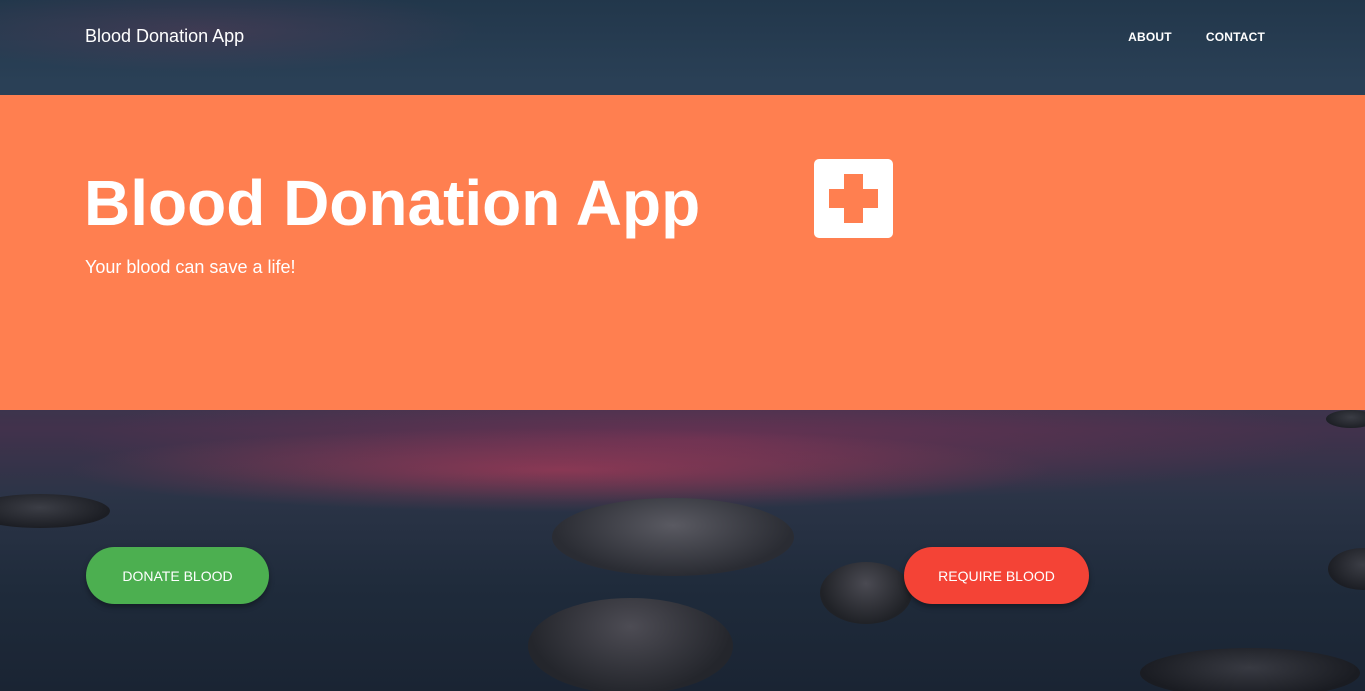 The width and height of the screenshot is (1365, 691). I want to click on nav-link-about: ABOUT, so click(1150, 37).